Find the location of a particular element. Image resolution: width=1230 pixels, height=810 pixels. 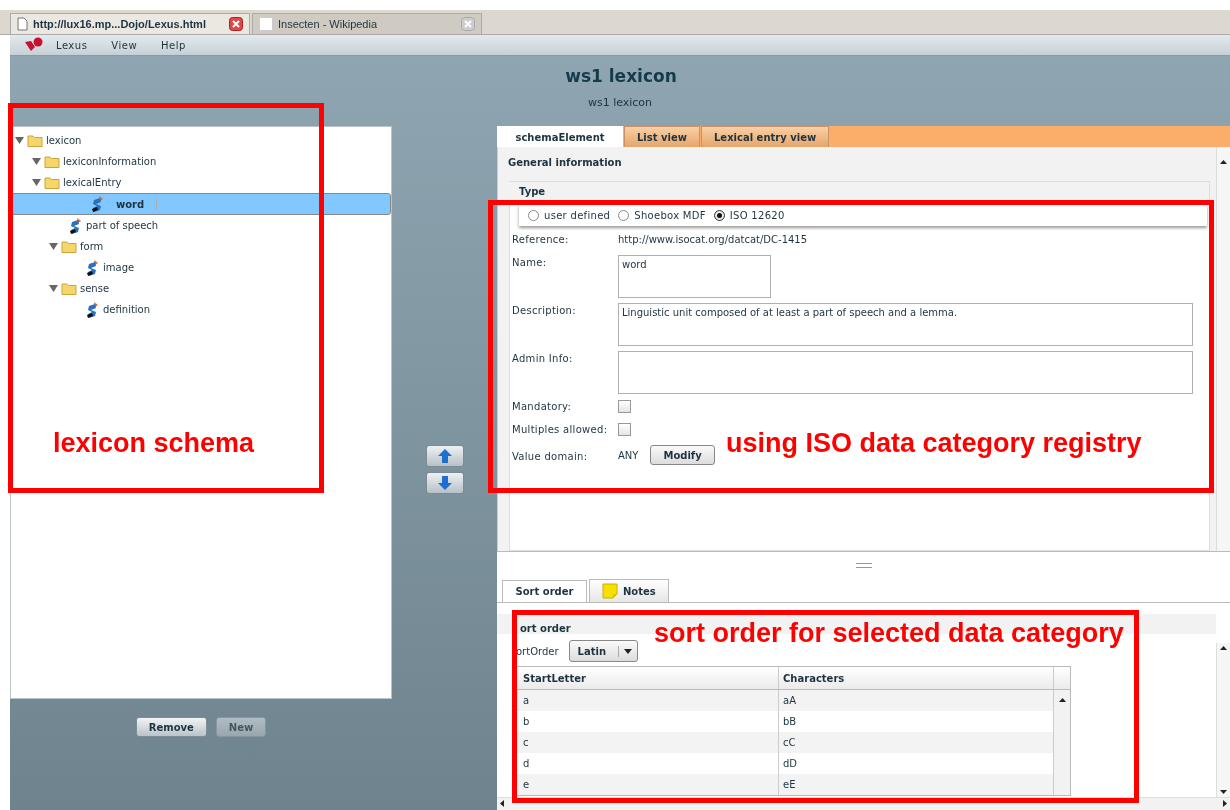

down-arrow-icon is located at coordinates (444, 483).